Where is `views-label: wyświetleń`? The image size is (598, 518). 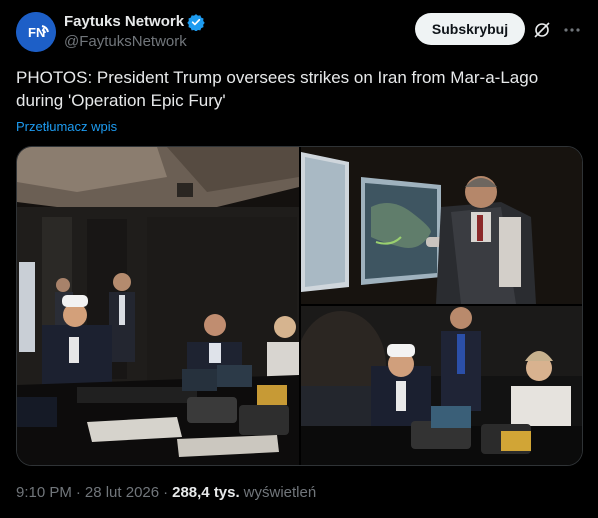
views-label: wyświetleń is located at coordinates (280, 492).